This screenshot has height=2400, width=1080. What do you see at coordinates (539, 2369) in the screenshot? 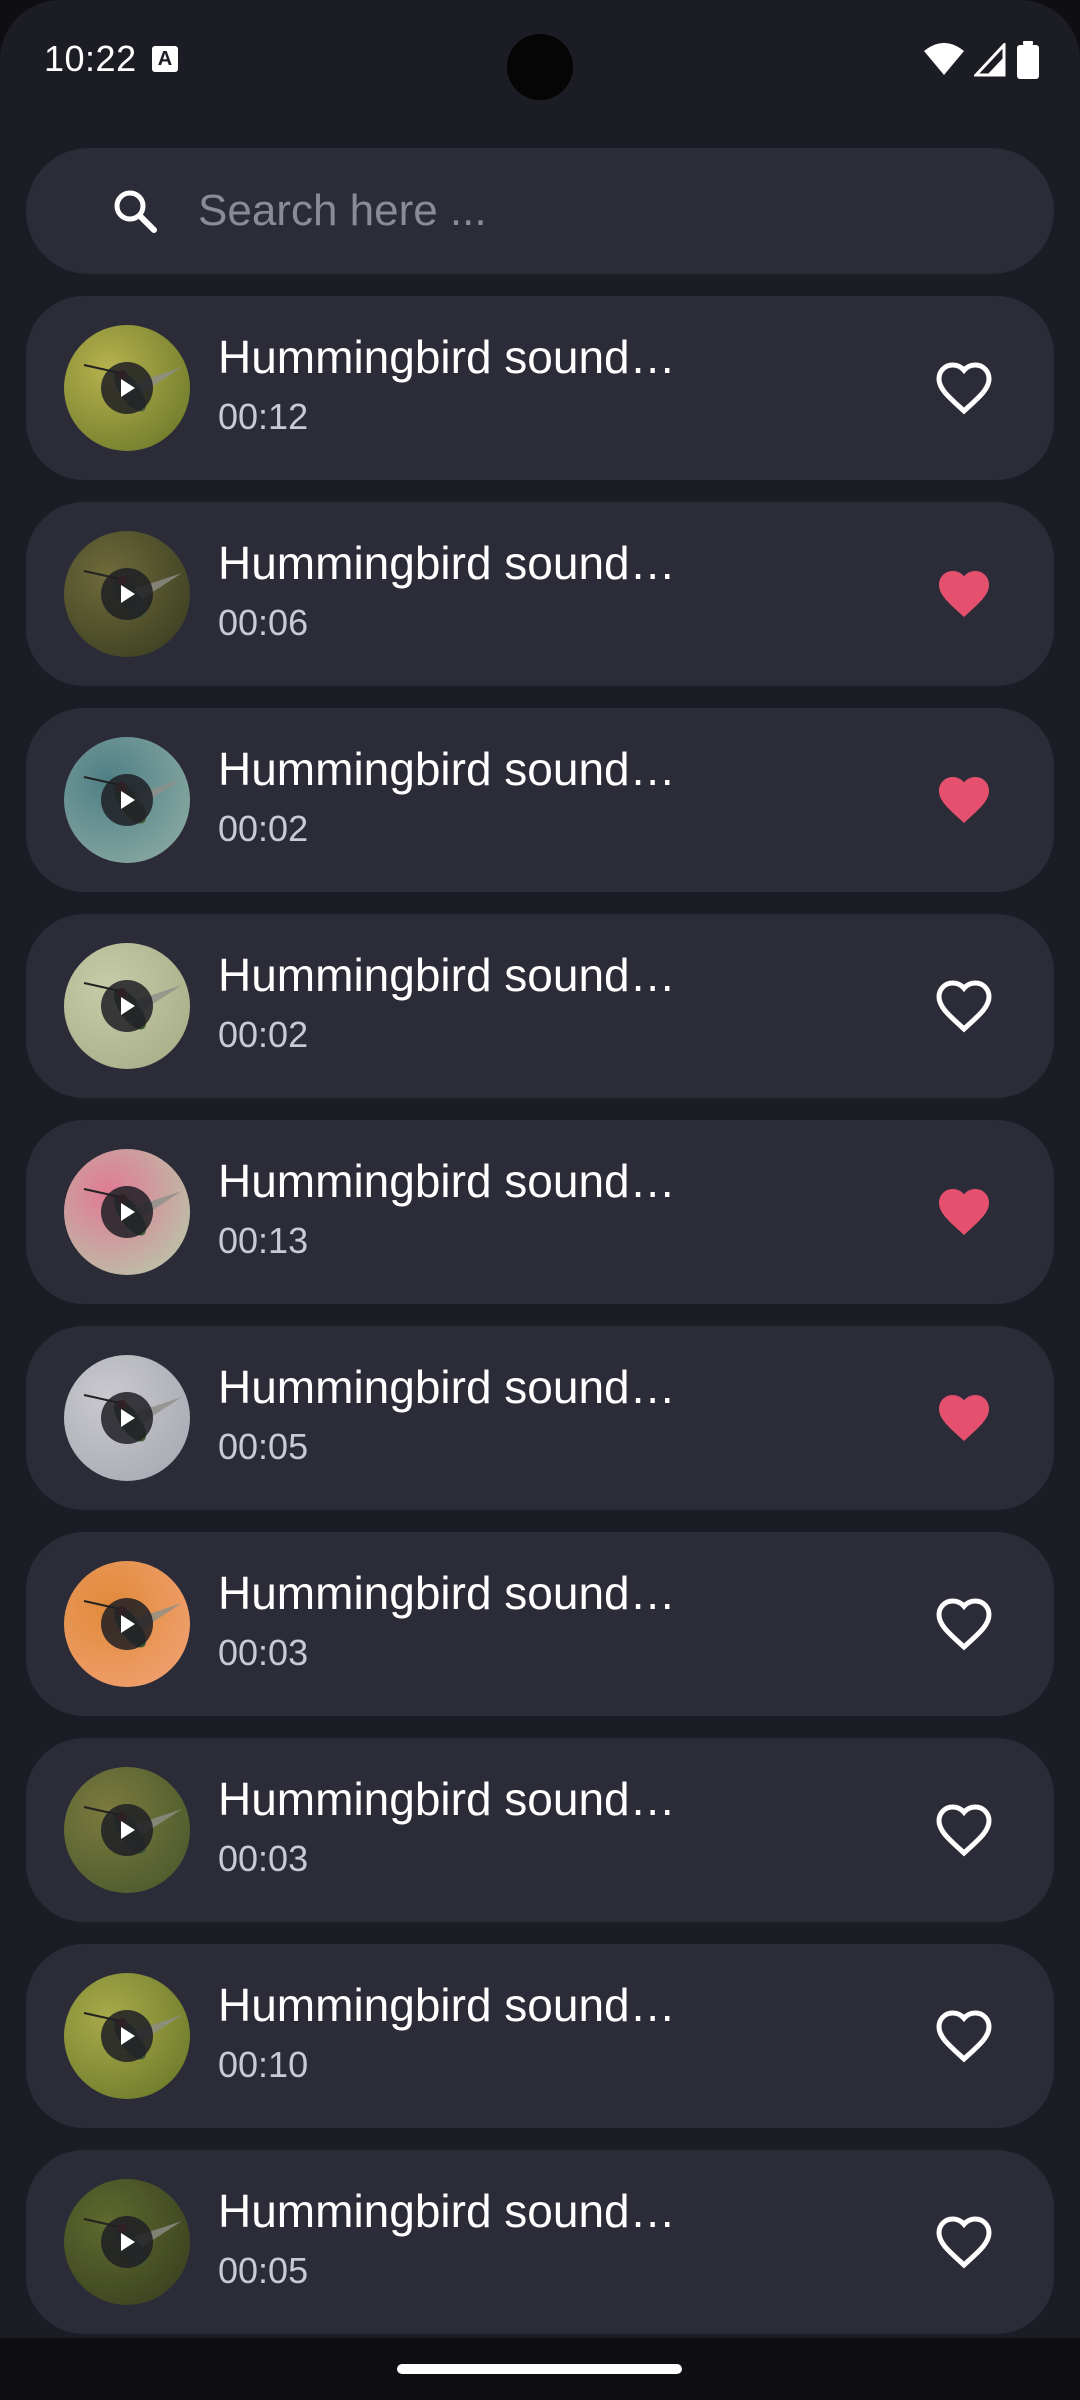
I see `home-indicator` at bounding box center [539, 2369].